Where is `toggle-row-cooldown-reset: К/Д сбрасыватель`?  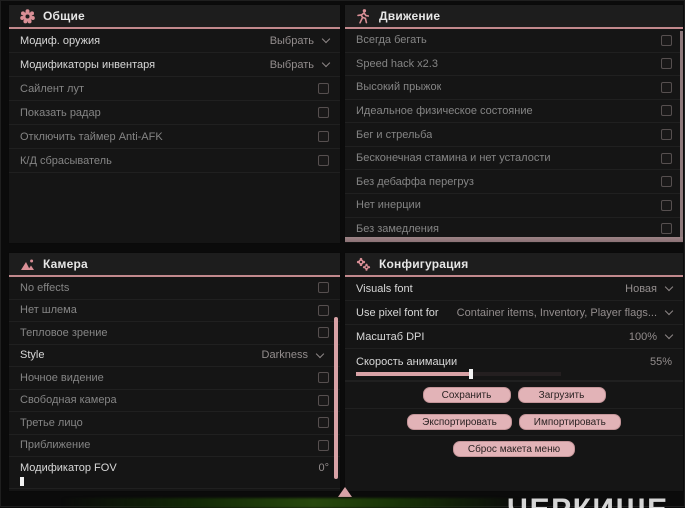 toggle-row-cooldown-reset: К/Д сбрасыватель is located at coordinates (174, 161).